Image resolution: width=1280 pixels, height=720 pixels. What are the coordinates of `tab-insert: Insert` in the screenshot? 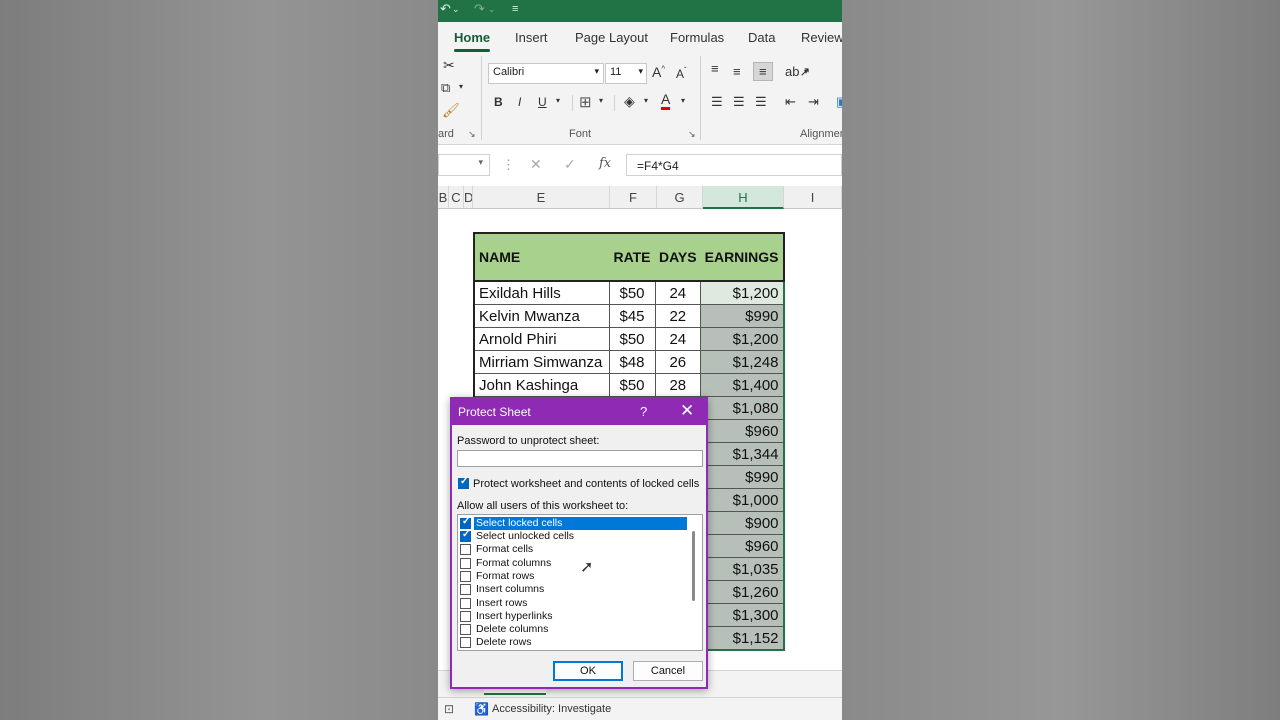 It's located at (531, 37).